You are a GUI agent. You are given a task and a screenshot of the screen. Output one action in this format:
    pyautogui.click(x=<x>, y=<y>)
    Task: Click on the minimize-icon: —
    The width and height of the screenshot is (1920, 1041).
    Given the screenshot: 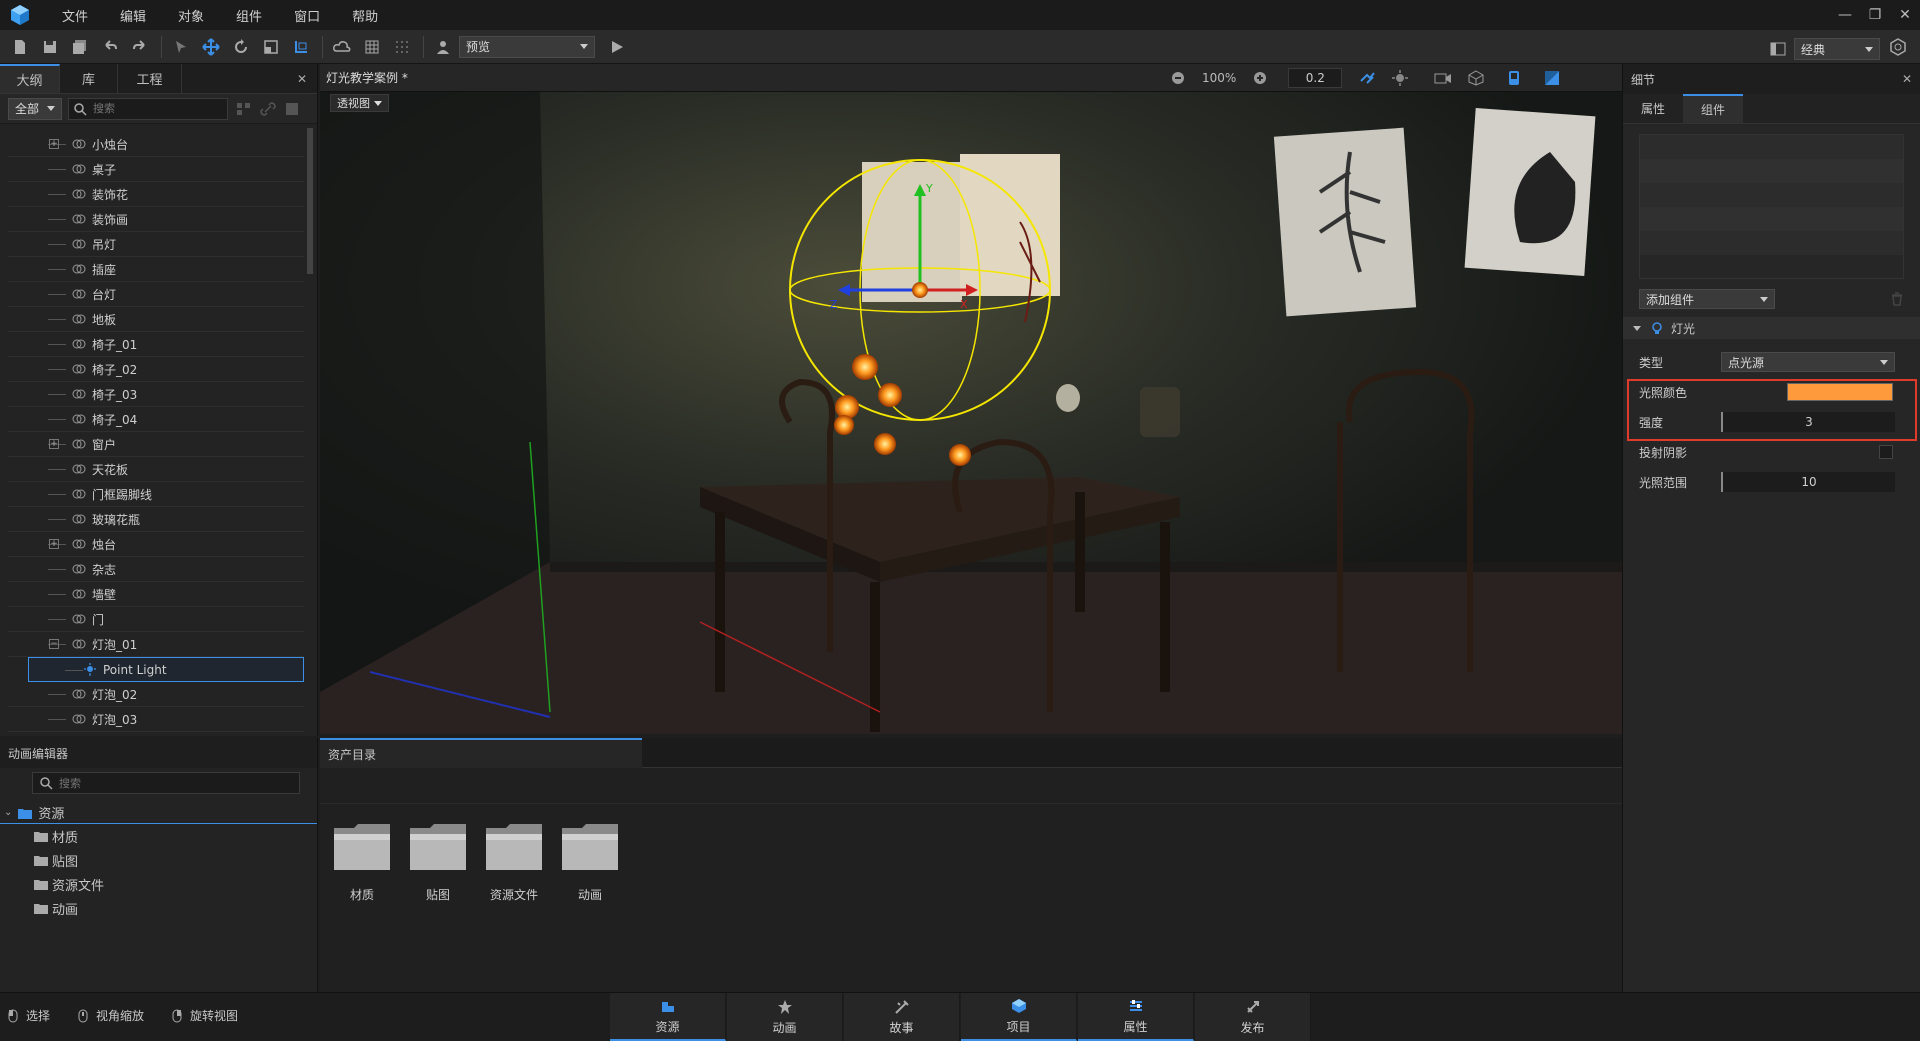 What is the action you would take?
    pyautogui.click(x=1845, y=15)
    